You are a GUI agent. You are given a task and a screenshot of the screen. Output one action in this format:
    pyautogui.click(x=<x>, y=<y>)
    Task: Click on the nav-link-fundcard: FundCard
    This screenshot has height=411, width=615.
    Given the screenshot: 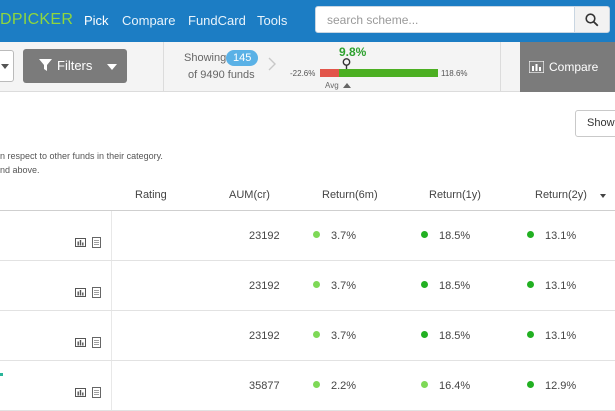 What is the action you would take?
    pyautogui.click(x=217, y=20)
    